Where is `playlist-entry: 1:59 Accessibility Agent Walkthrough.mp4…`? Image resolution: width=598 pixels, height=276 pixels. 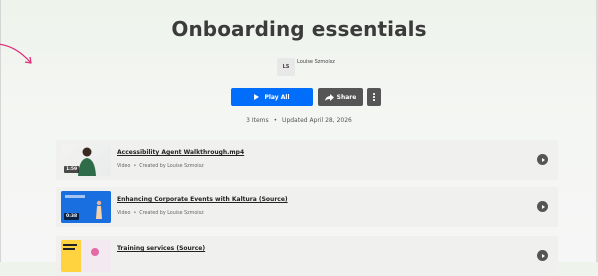
playlist-entry: 1:59 Accessibility Agent Walkthrough.mp4… is located at coordinates (307, 160).